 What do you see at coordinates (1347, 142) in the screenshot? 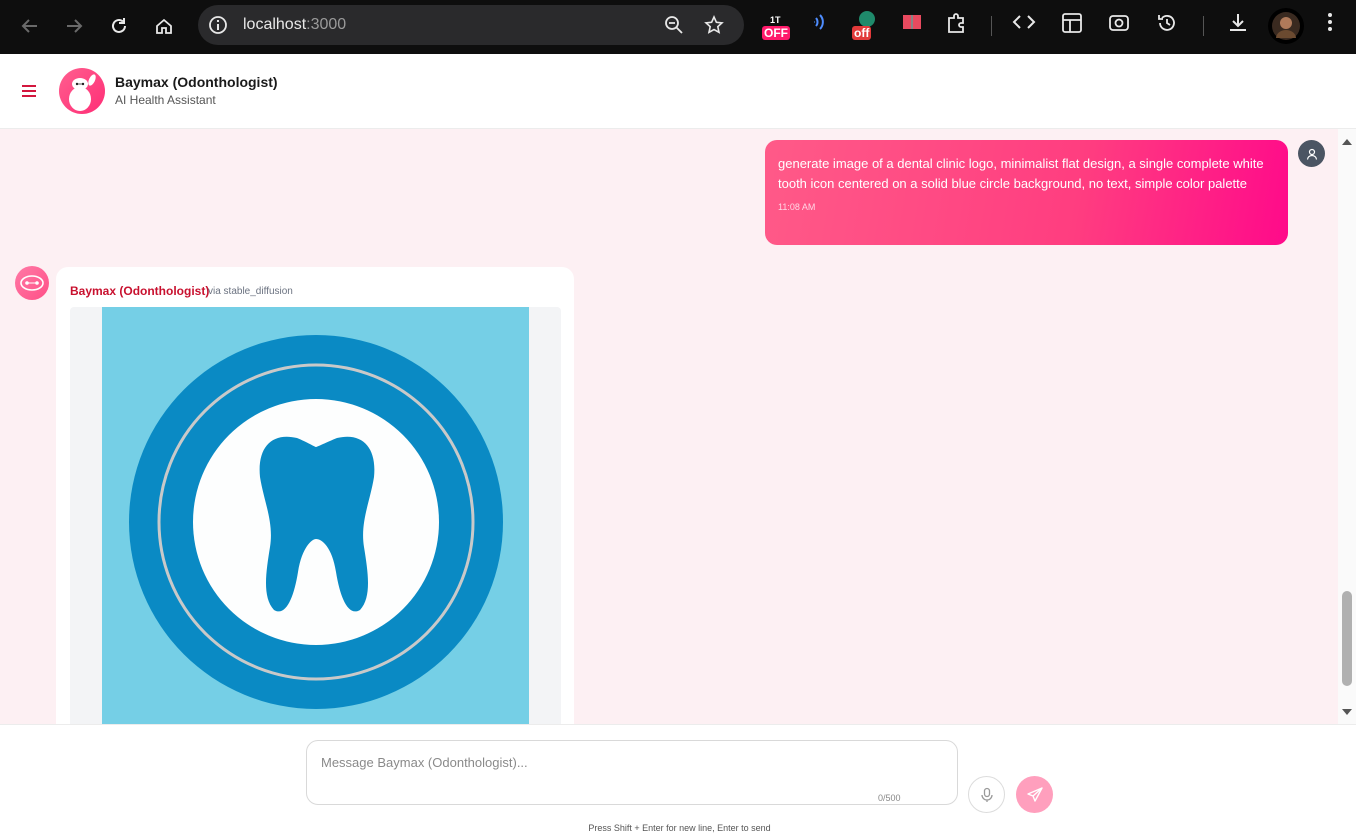
I see `scroll-up-arrow-icon` at bounding box center [1347, 142].